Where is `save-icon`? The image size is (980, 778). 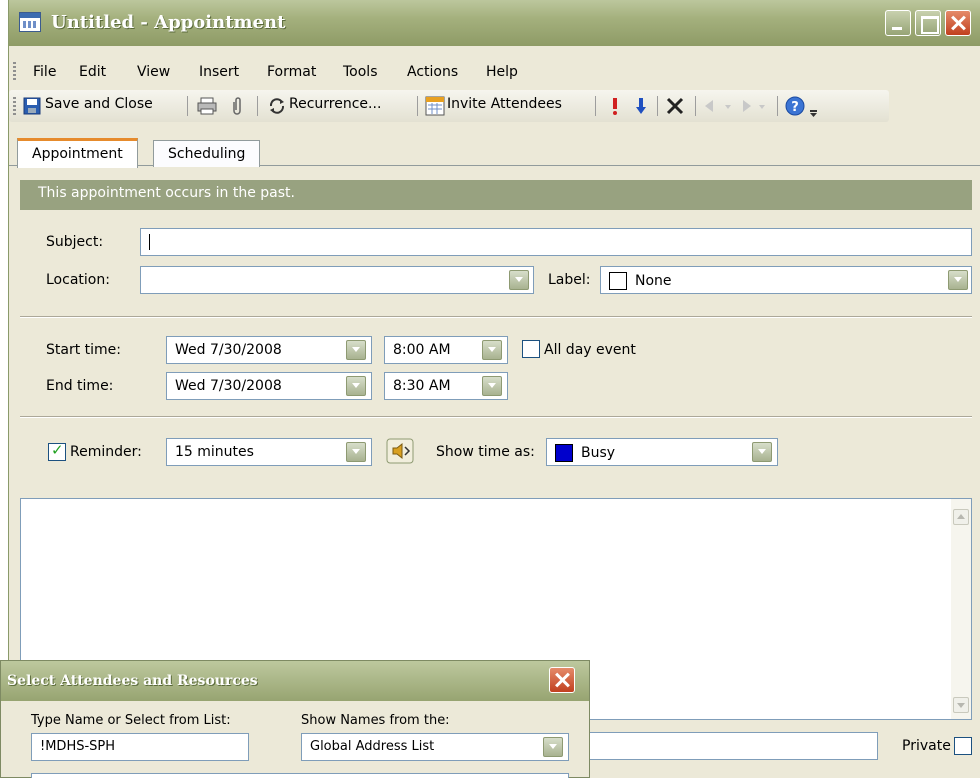
save-icon is located at coordinates (32, 106).